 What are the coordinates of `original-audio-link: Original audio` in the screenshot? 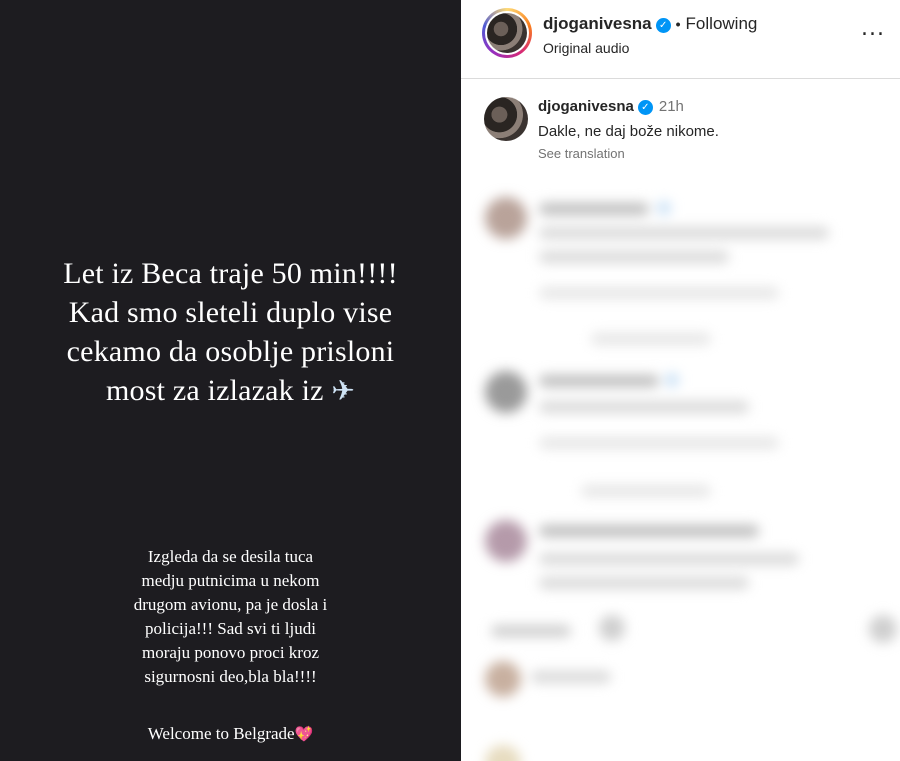 It's located at (586, 48).